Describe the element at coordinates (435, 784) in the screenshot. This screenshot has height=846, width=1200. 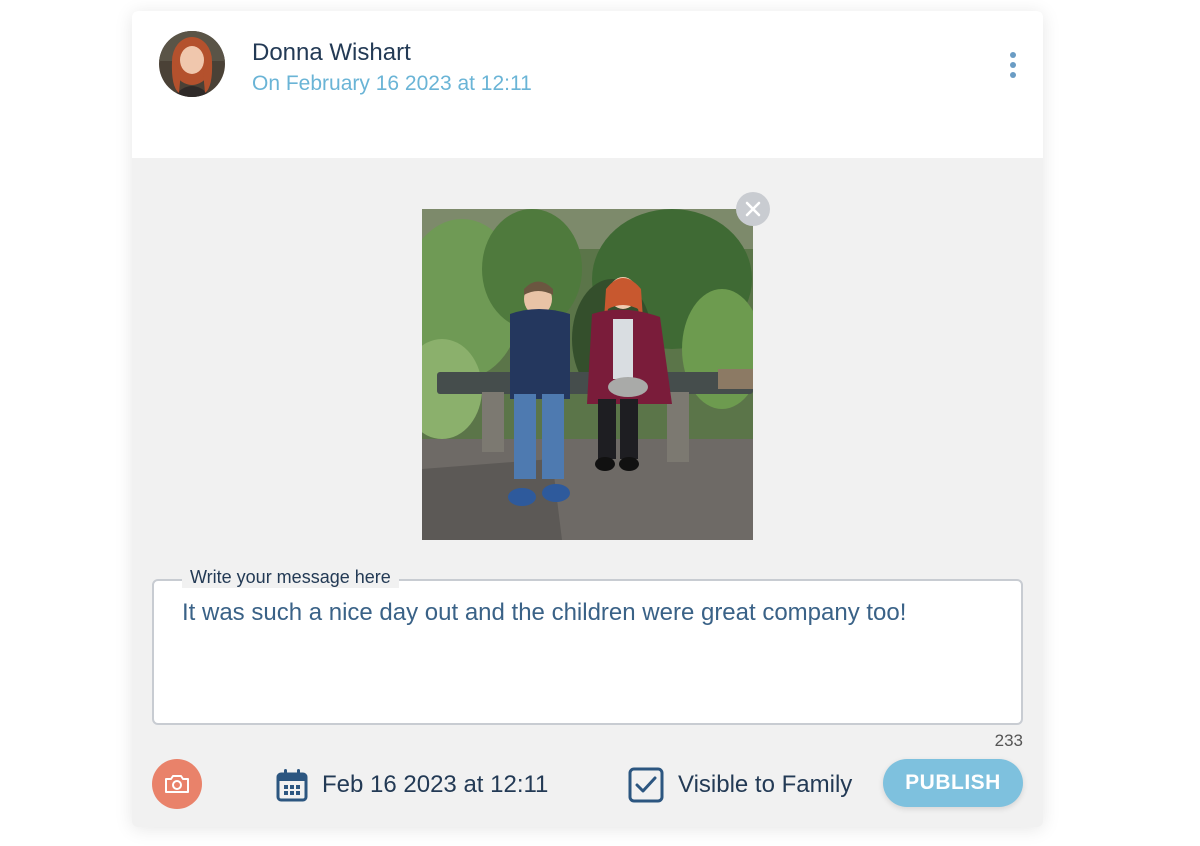
I see `date-value: Feb 16 2023 at 12:11` at that location.